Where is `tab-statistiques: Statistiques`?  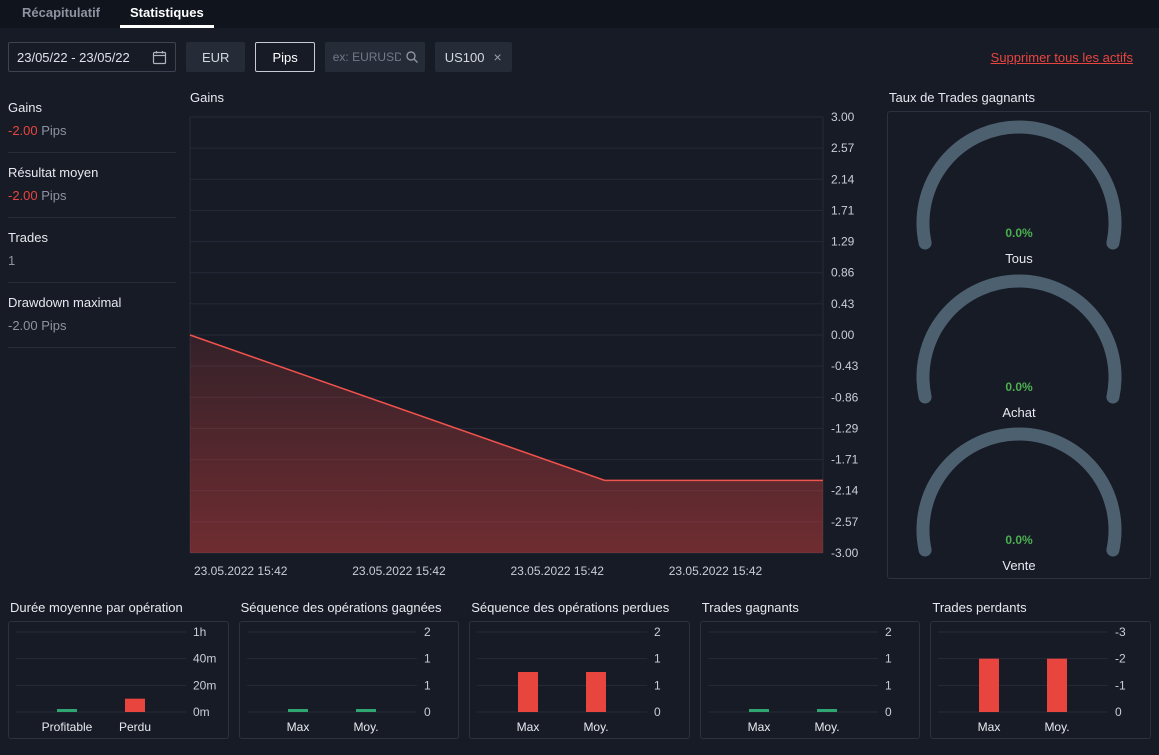 tab-statistiques: Statistiques is located at coordinates (167, 14).